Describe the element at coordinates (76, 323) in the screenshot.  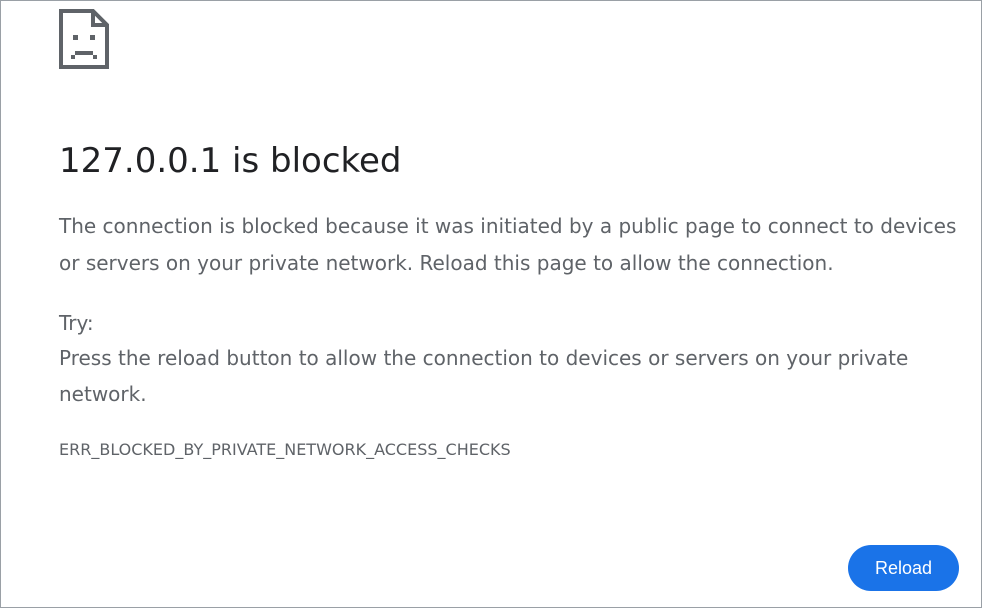
I see `suggestions-label: Try:` at that location.